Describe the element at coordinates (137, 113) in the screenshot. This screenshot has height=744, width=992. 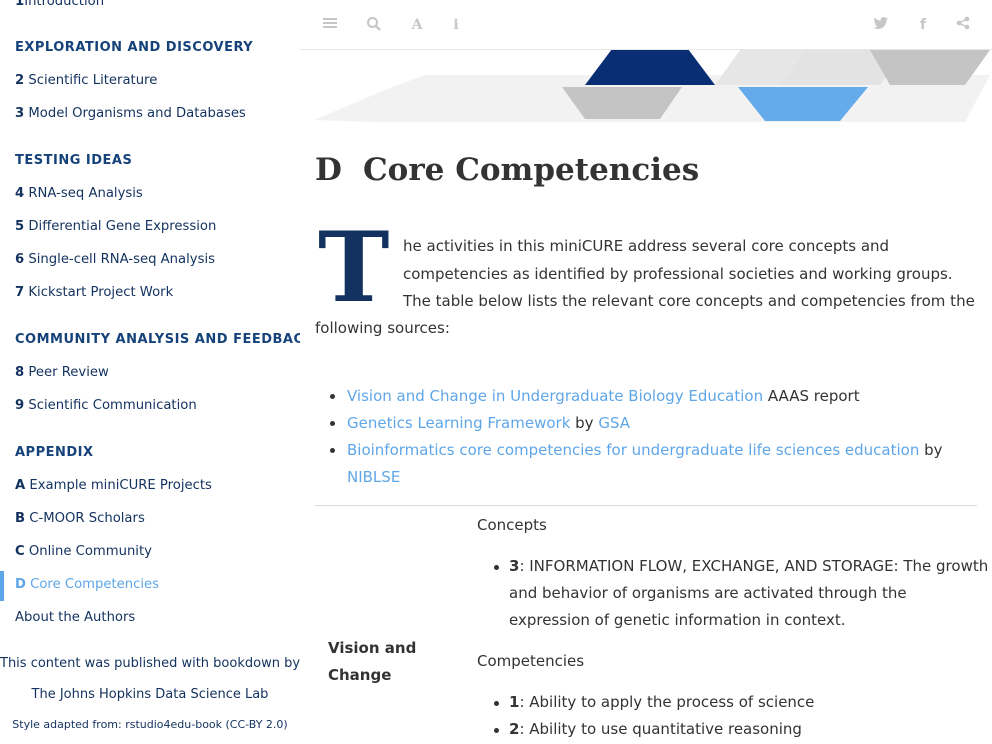
I see `toc-item-label: Model Organisms and Databases` at that location.